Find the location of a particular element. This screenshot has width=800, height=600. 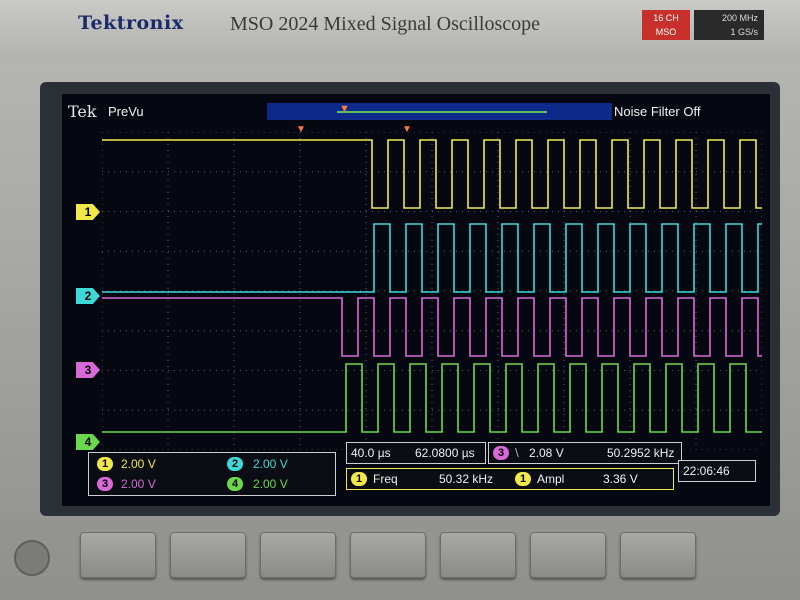

trigger-panel: 3 ⧵ 2.08 V 50.2952 kHz is located at coordinates (585, 453).